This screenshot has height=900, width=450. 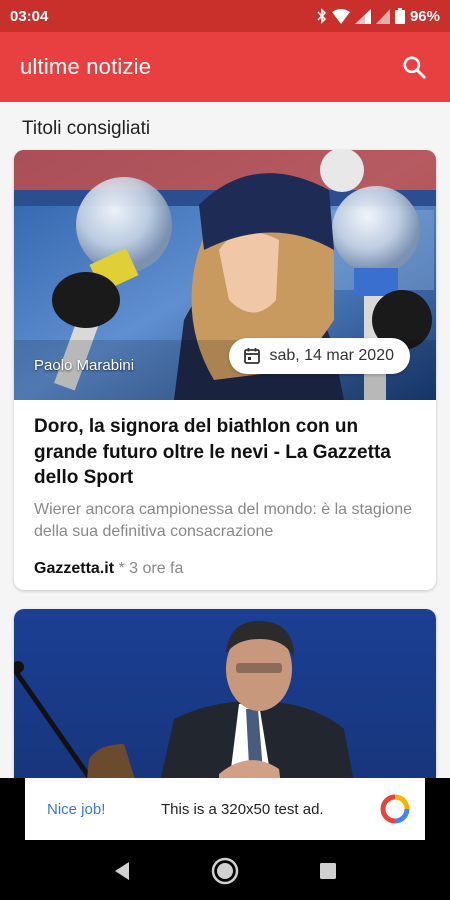 What do you see at coordinates (86, 128) in the screenshot?
I see `section-title: Titoli consigliati` at bounding box center [86, 128].